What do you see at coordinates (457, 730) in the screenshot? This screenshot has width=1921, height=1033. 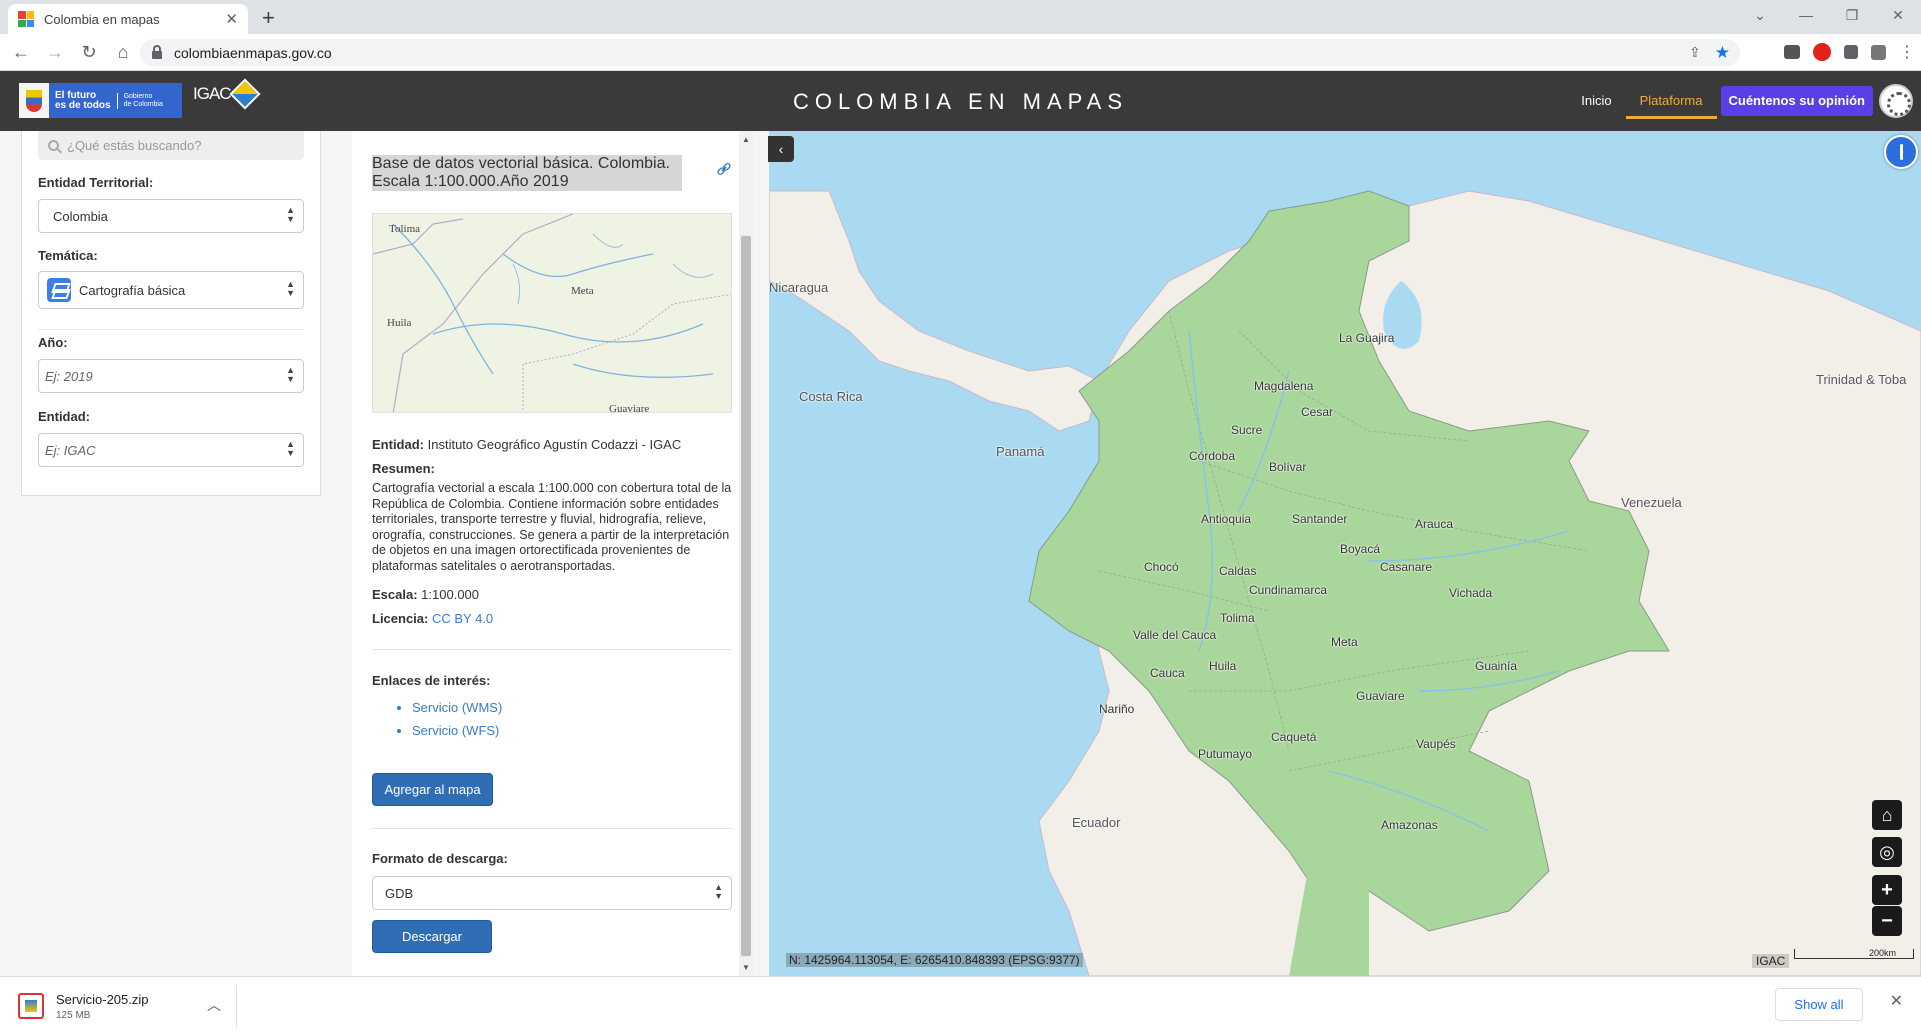 I see `wfs-service-link: Servicio (WFS)` at bounding box center [457, 730].